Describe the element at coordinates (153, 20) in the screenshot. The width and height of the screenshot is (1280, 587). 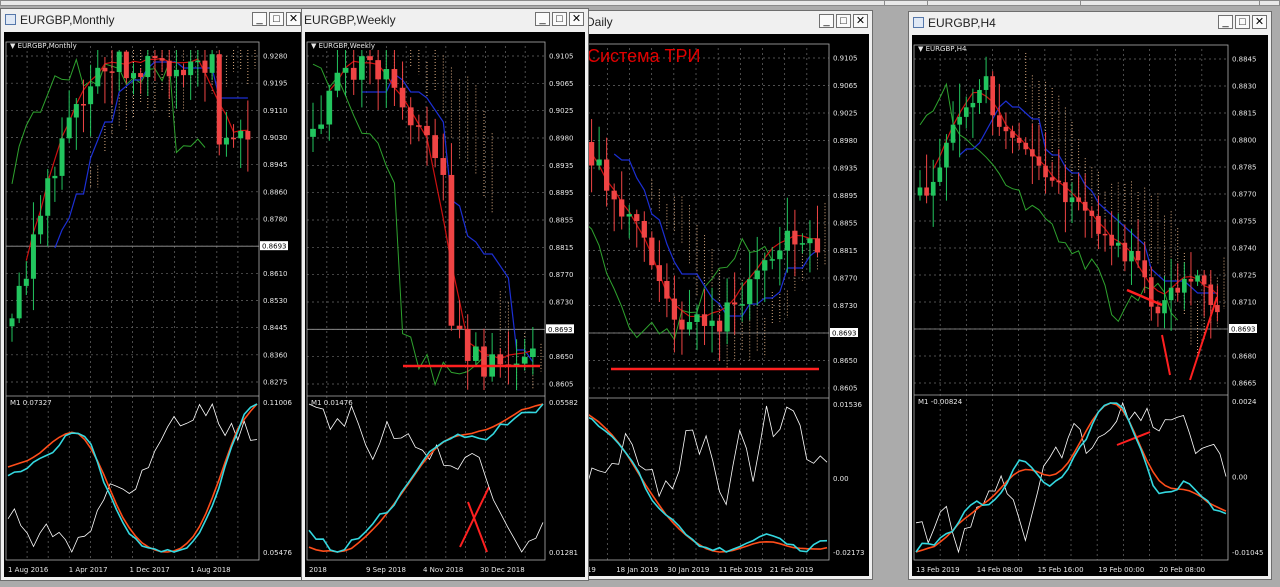
I see `window-titlebar: EURGBP,Monthly _ □ ✕` at that location.